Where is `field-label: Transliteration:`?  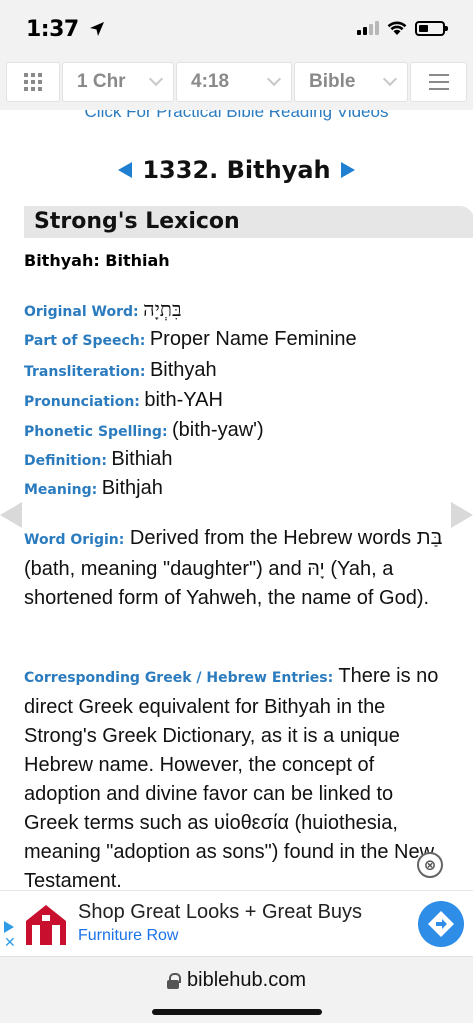
field-label: Transliteration: is located at coordinates (85, 372).